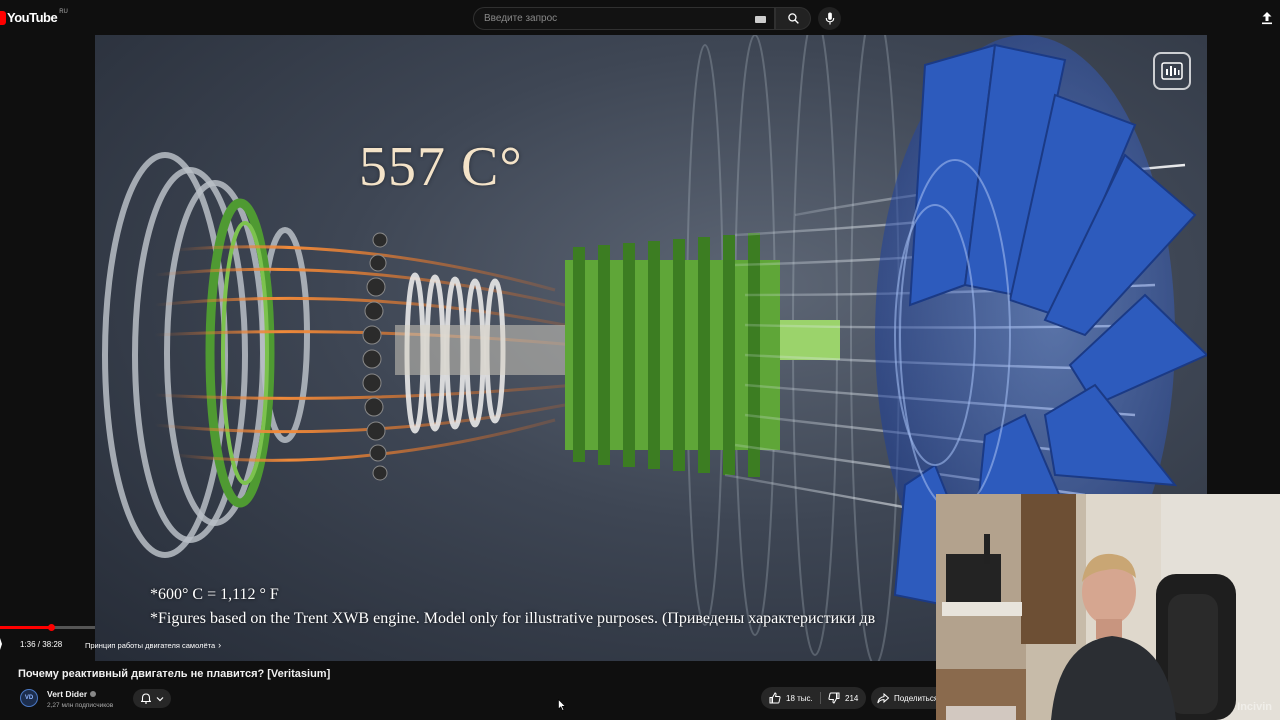 The image size is (1280, 720). Describe the element at coordinates (159, 698) in the screenshot. I see `chevron-down-icon` at that location.